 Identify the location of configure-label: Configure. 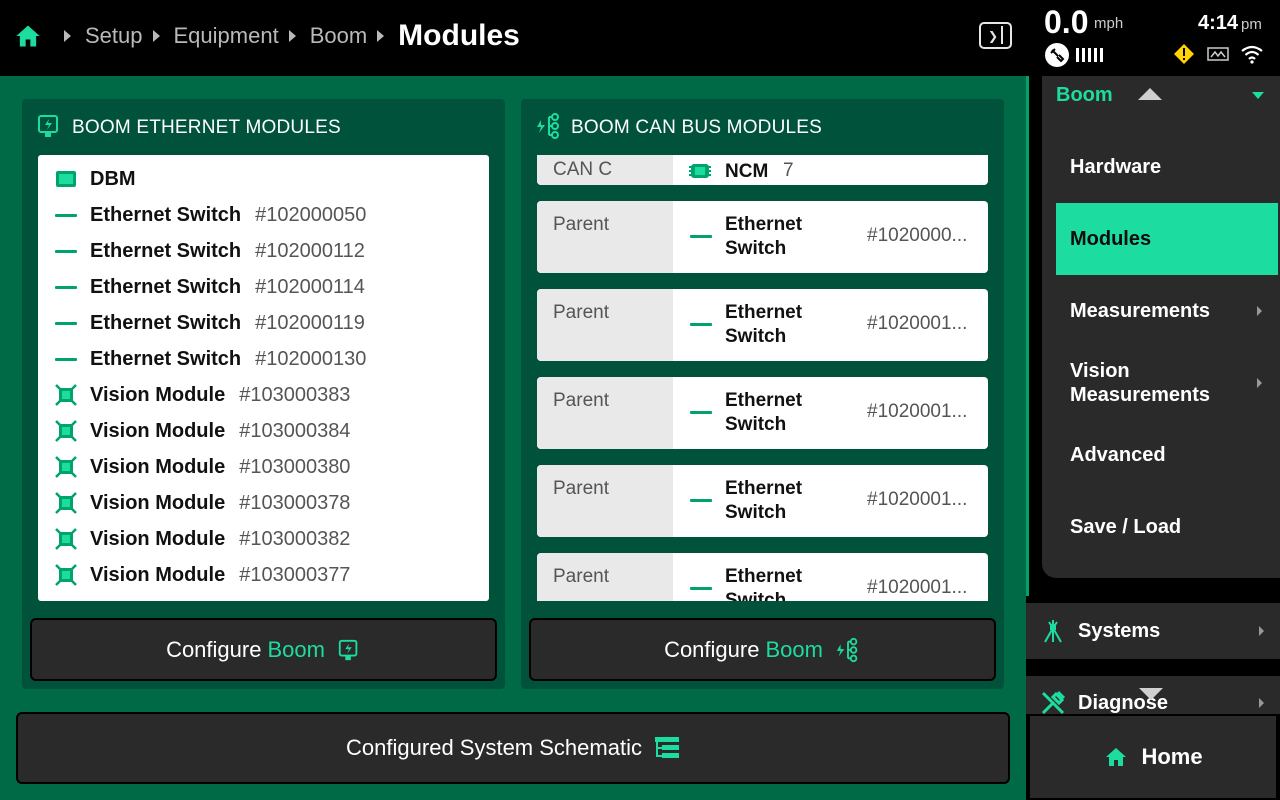
(214, 649).